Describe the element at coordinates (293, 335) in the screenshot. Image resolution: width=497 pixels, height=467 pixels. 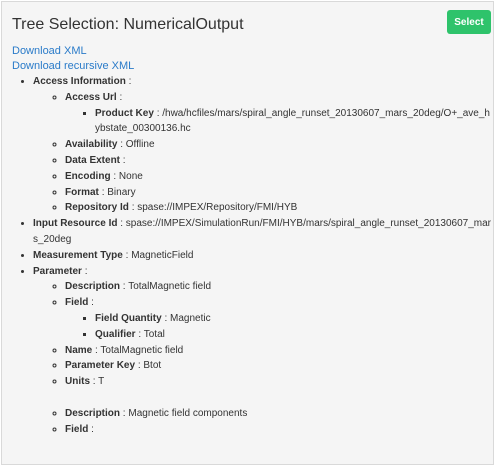
I see `tree-item-qualifier: Qualifier : Total` at that location.